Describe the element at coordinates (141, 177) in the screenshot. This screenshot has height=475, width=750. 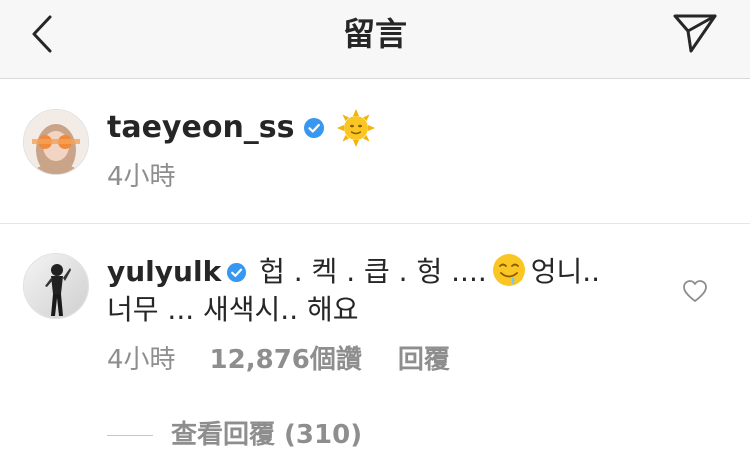
I see `caption-timestamp: 4小時` at that location.